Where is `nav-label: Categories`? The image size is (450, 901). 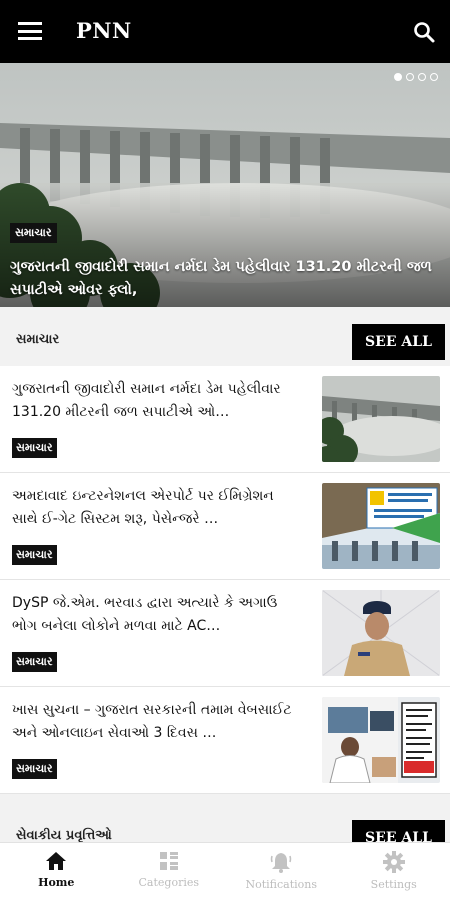 nav-label: Categories is located at coordinates (169, 882).